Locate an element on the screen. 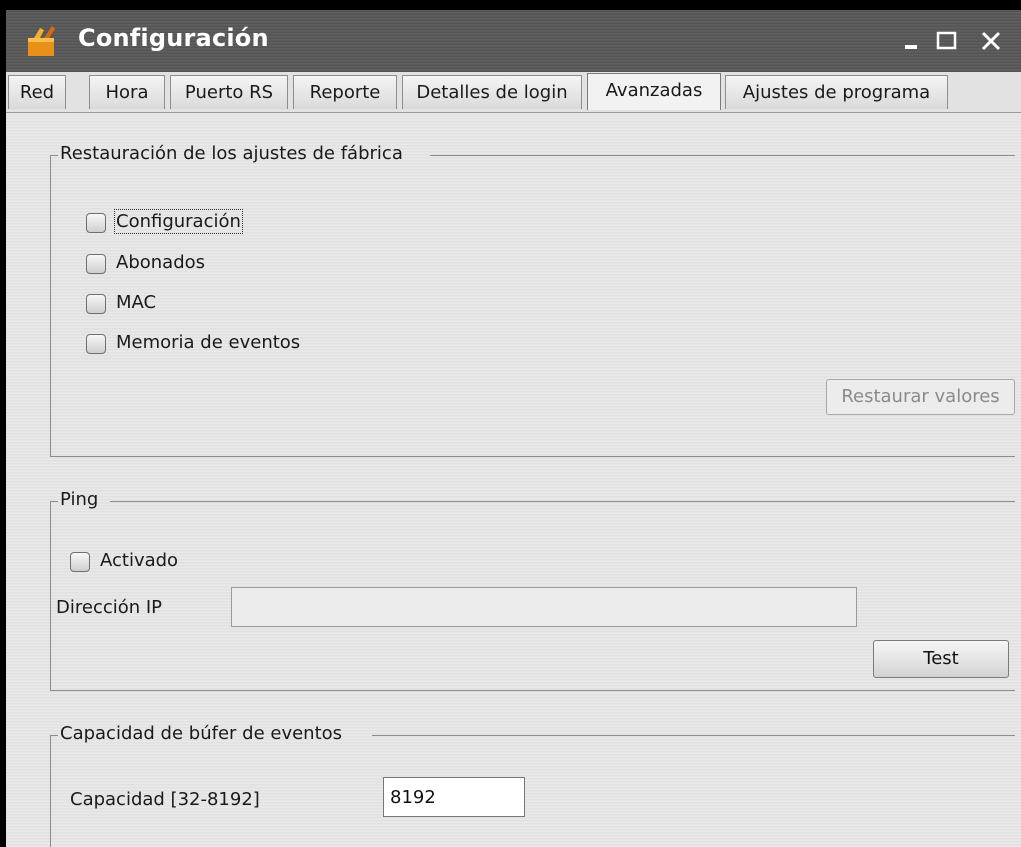 The height and width of the screenshot is (847, 1021). tab-detalles-de-login: Detalles de login is located at coordinates (492, 92).